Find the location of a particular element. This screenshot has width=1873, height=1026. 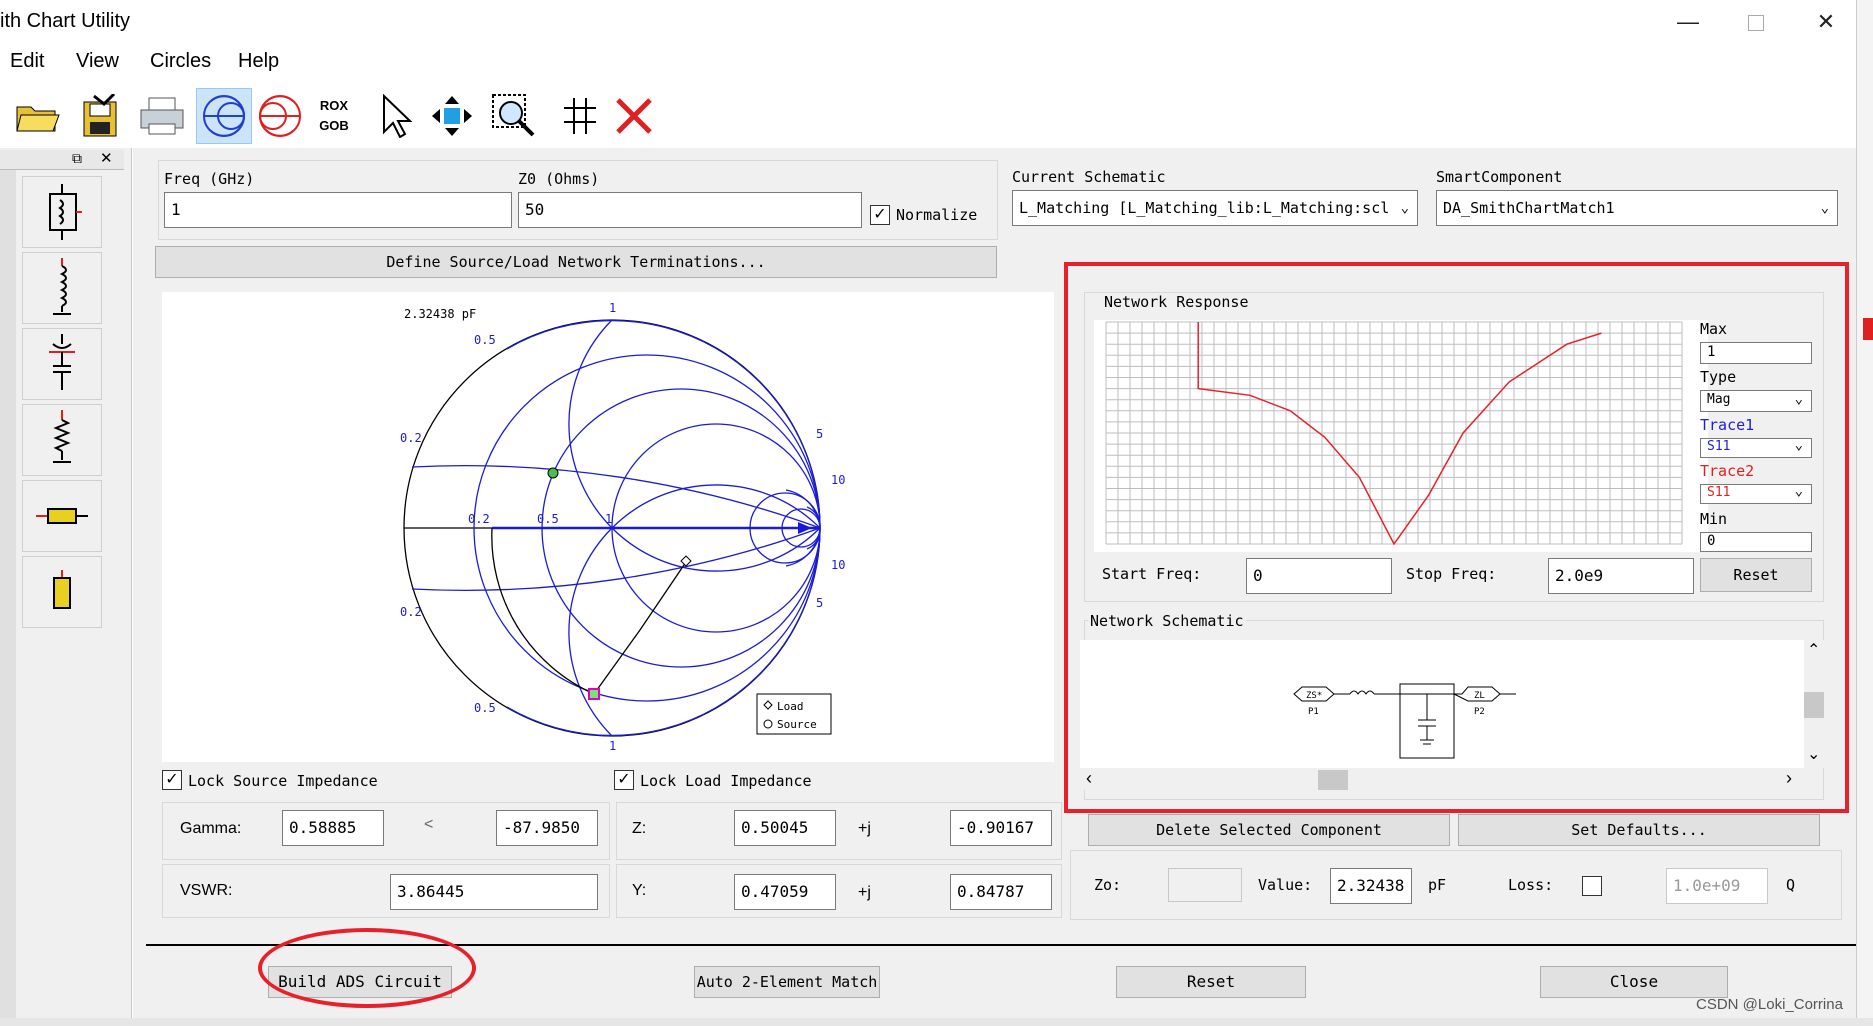

rox-label: ROX is located at coordinates (334, 105).